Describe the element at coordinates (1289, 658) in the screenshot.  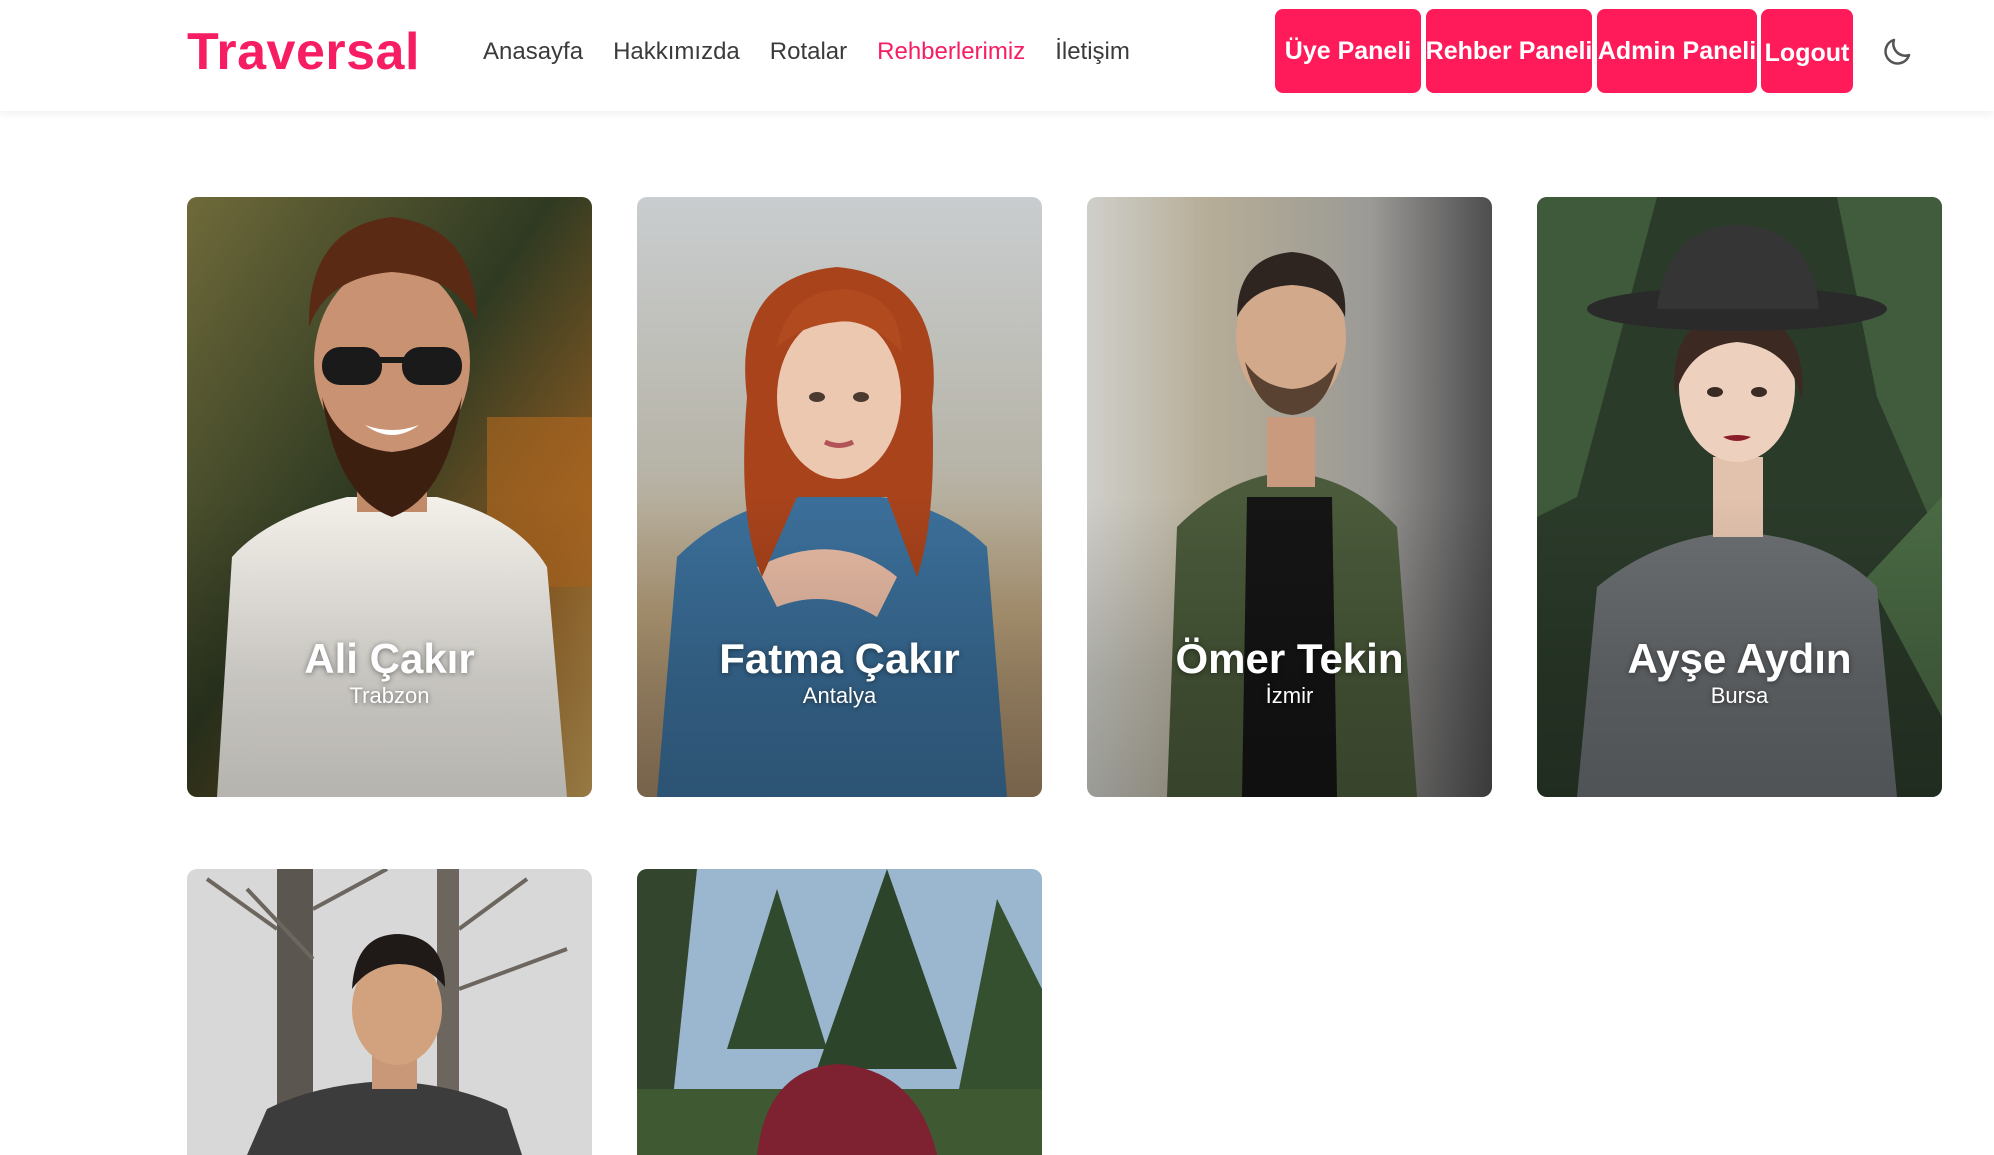
I see `guide-name: Ömer Tekin` at that location.